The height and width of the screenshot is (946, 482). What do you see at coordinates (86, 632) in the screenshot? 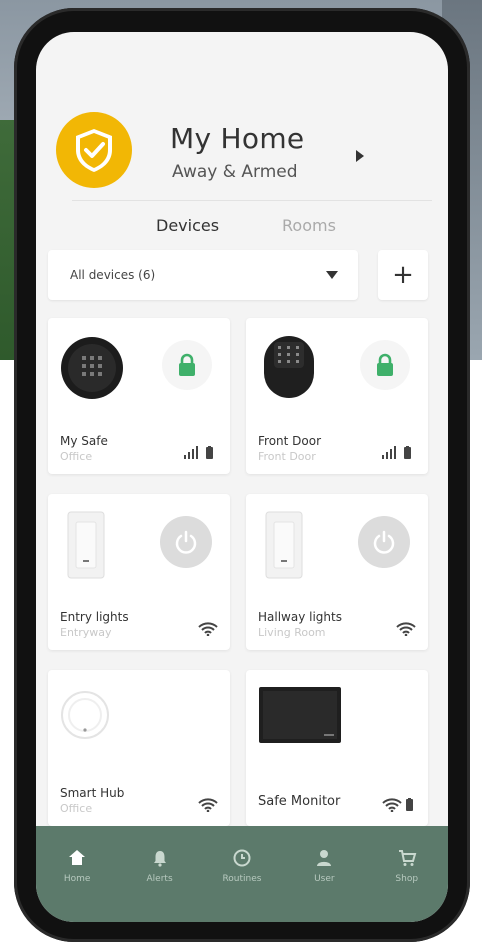
I see `device-room: Entryway` at bounding box center [86, 632].